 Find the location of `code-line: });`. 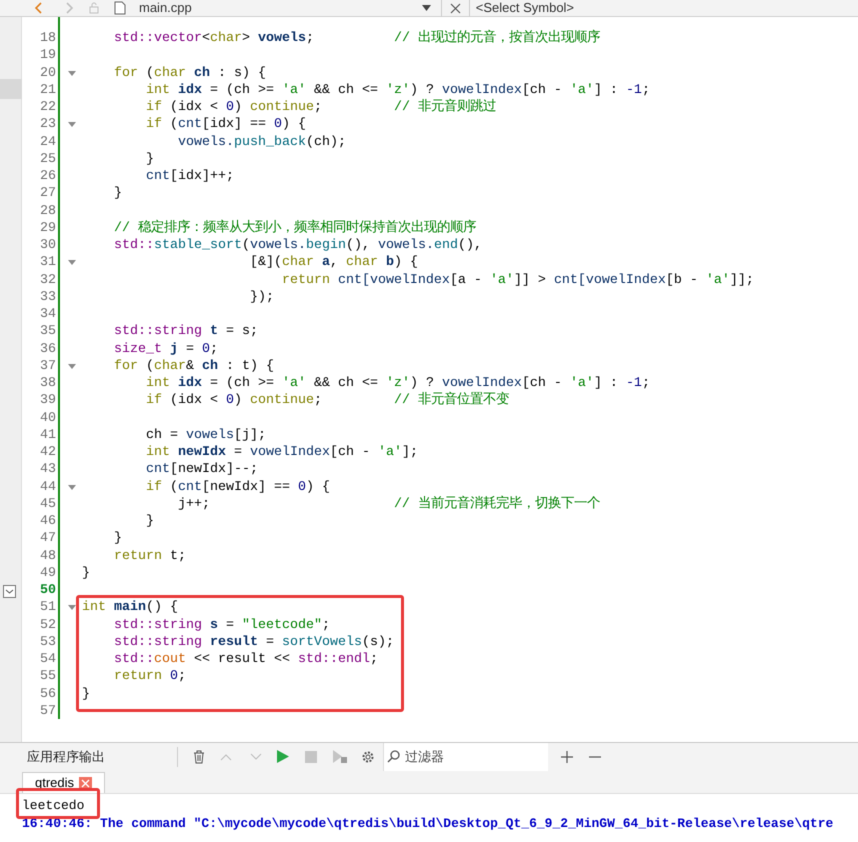

code-line: }); is located at coordinates (261, 297).